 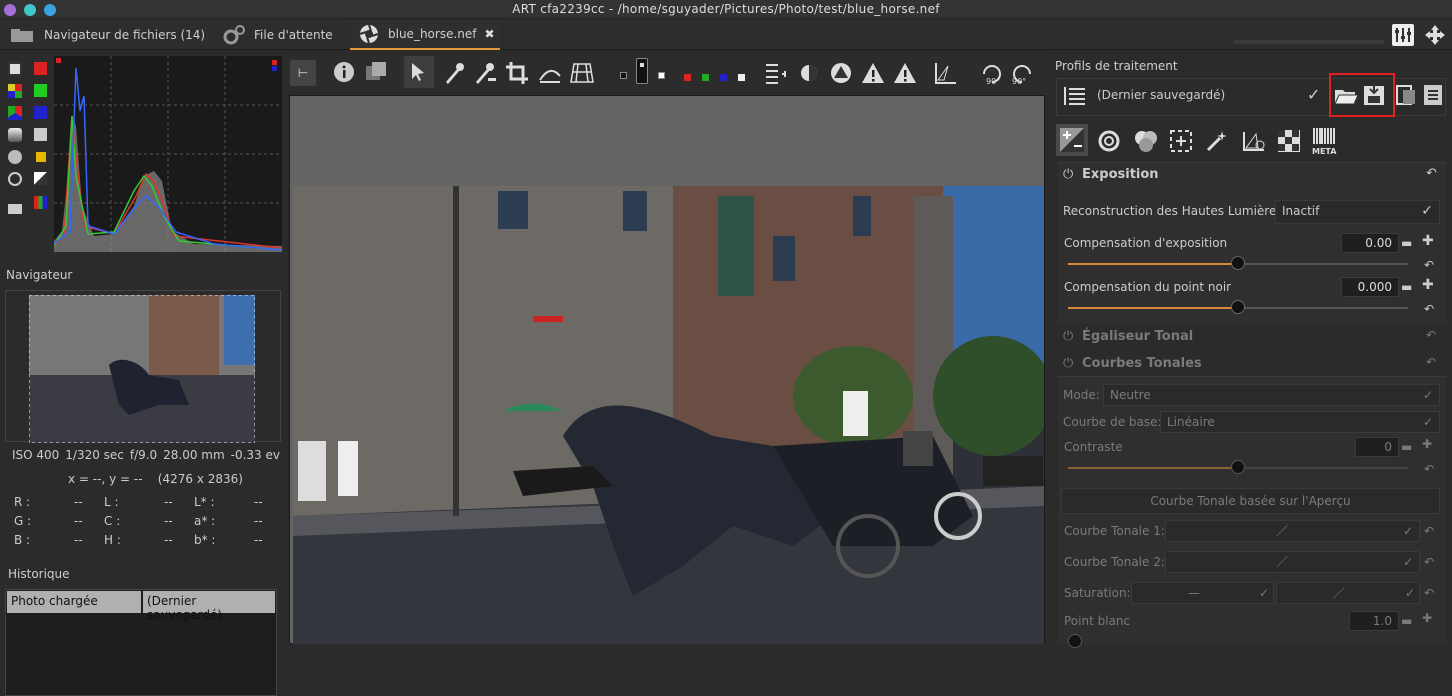 What do you see at coordinates (15, 179) in the screenshot?
I see `crosshair-icon` at bounding box center [15, 179].